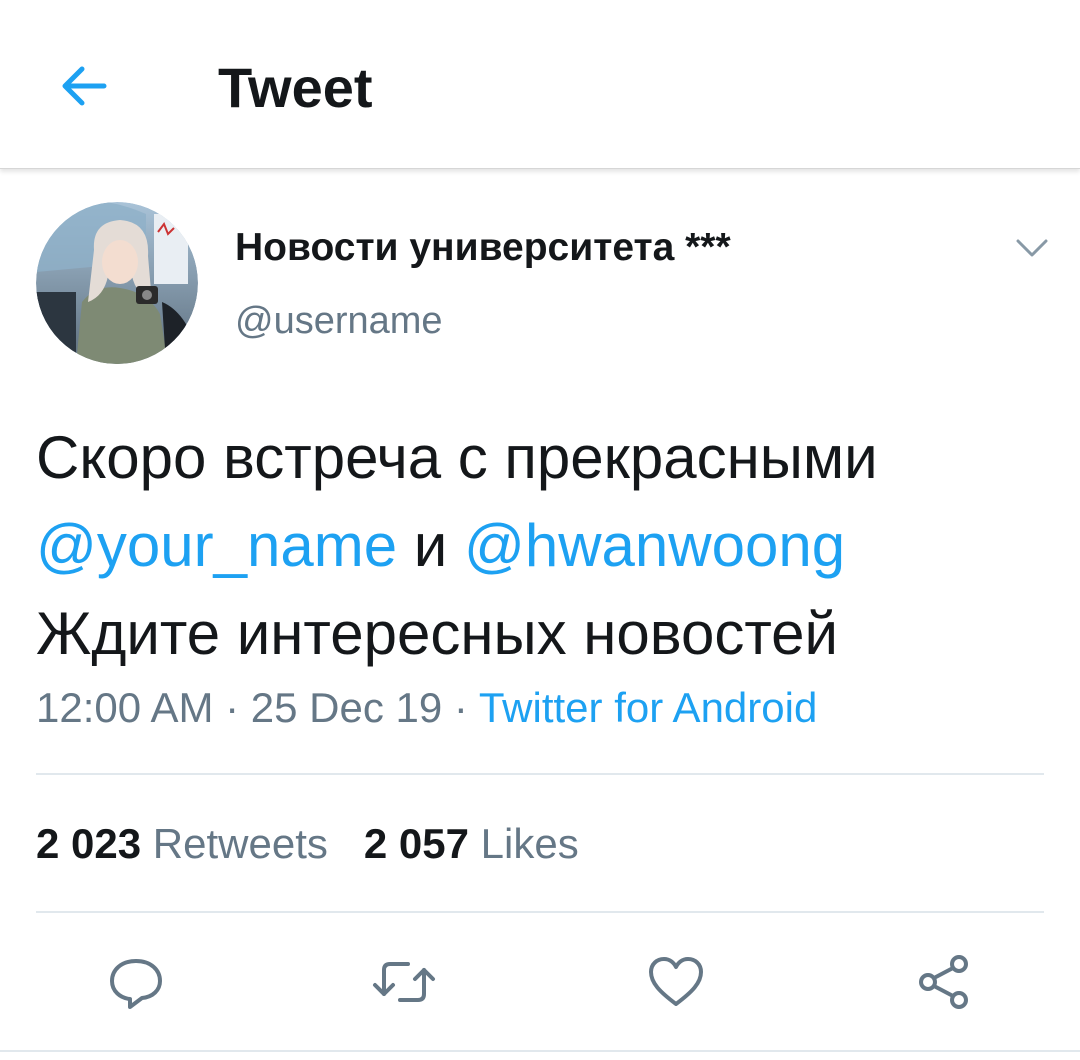 The width and height of the screenshot is (1080, 1060). Describe the element at coordinates (216, 545) in the screenshot. I see `mention-link-your-name: @your_name` at that location.